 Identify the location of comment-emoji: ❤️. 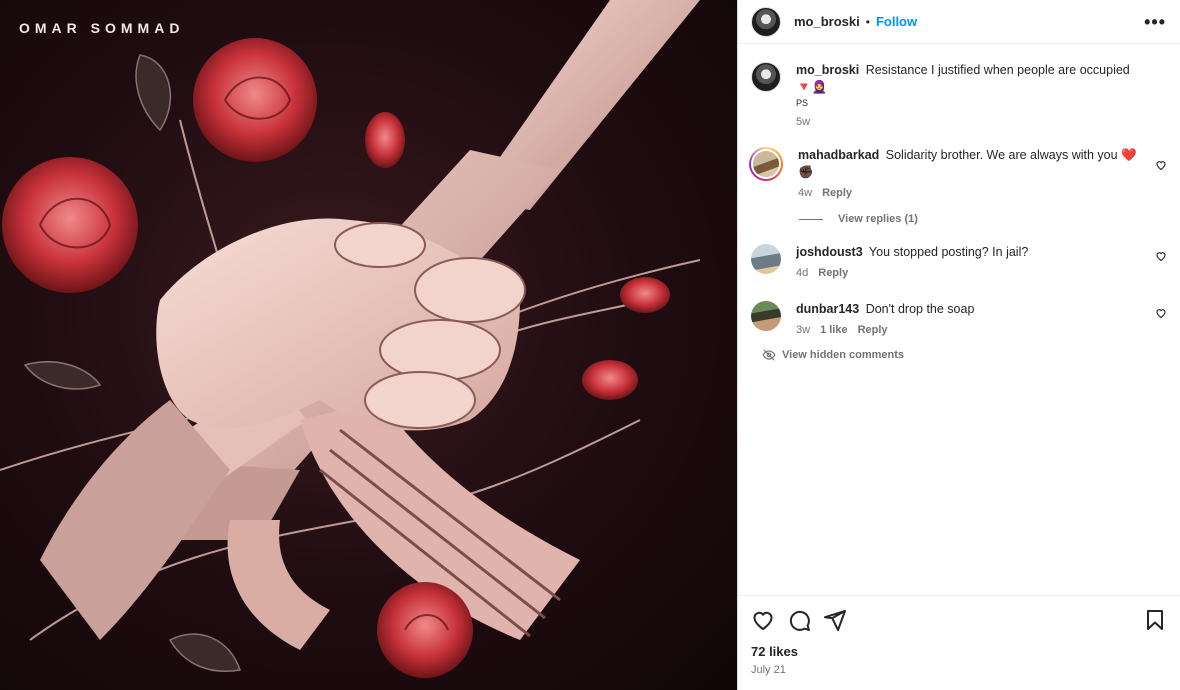
(1129, 155).